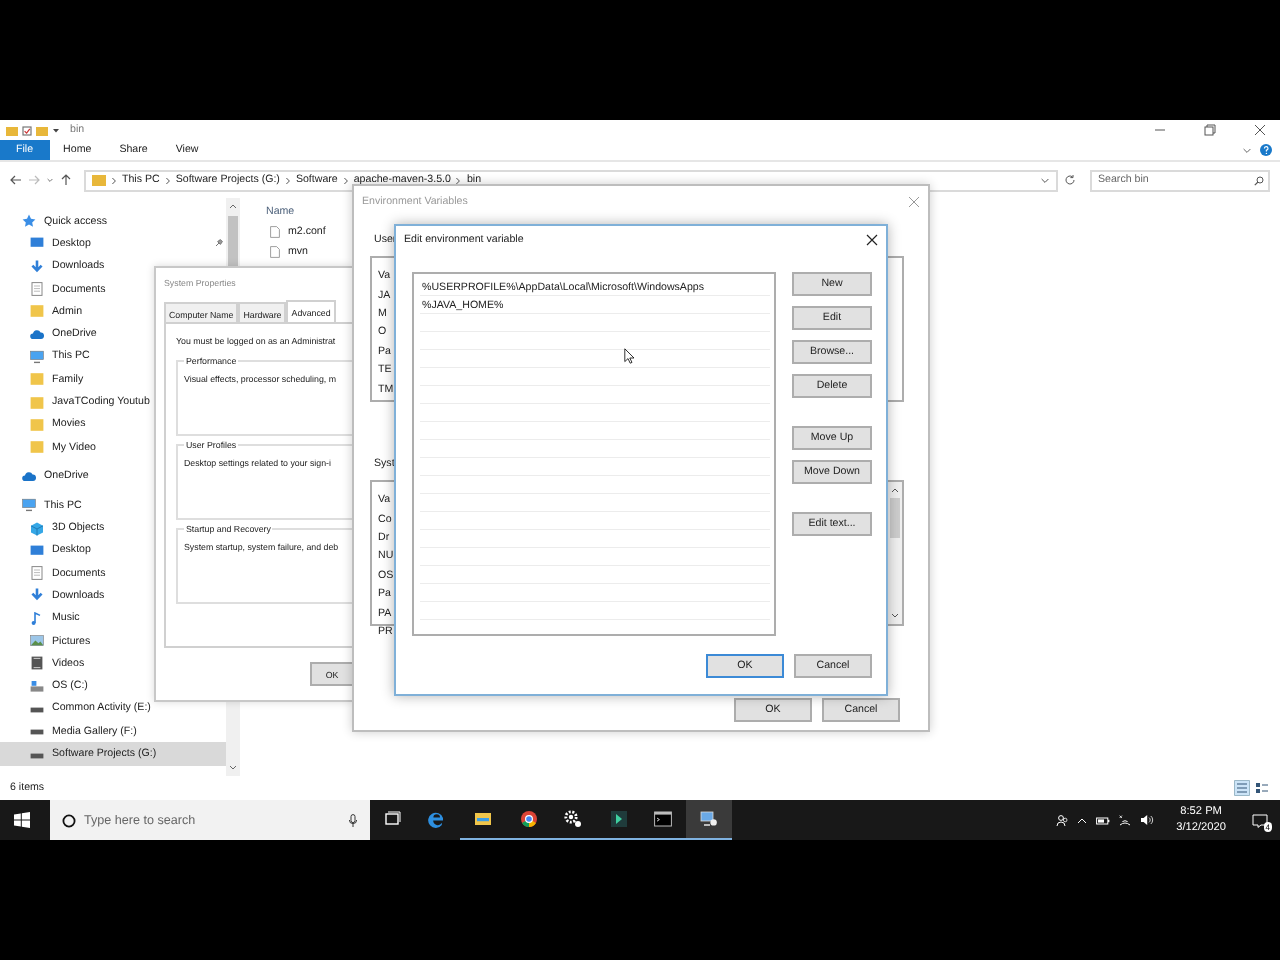 Image resolution: width=1280 pixels, height=960 pixels. What do you see at coordinates (663, 819) in the screenshot?
I see `terminal-icon` at bounding box center [663, 819].